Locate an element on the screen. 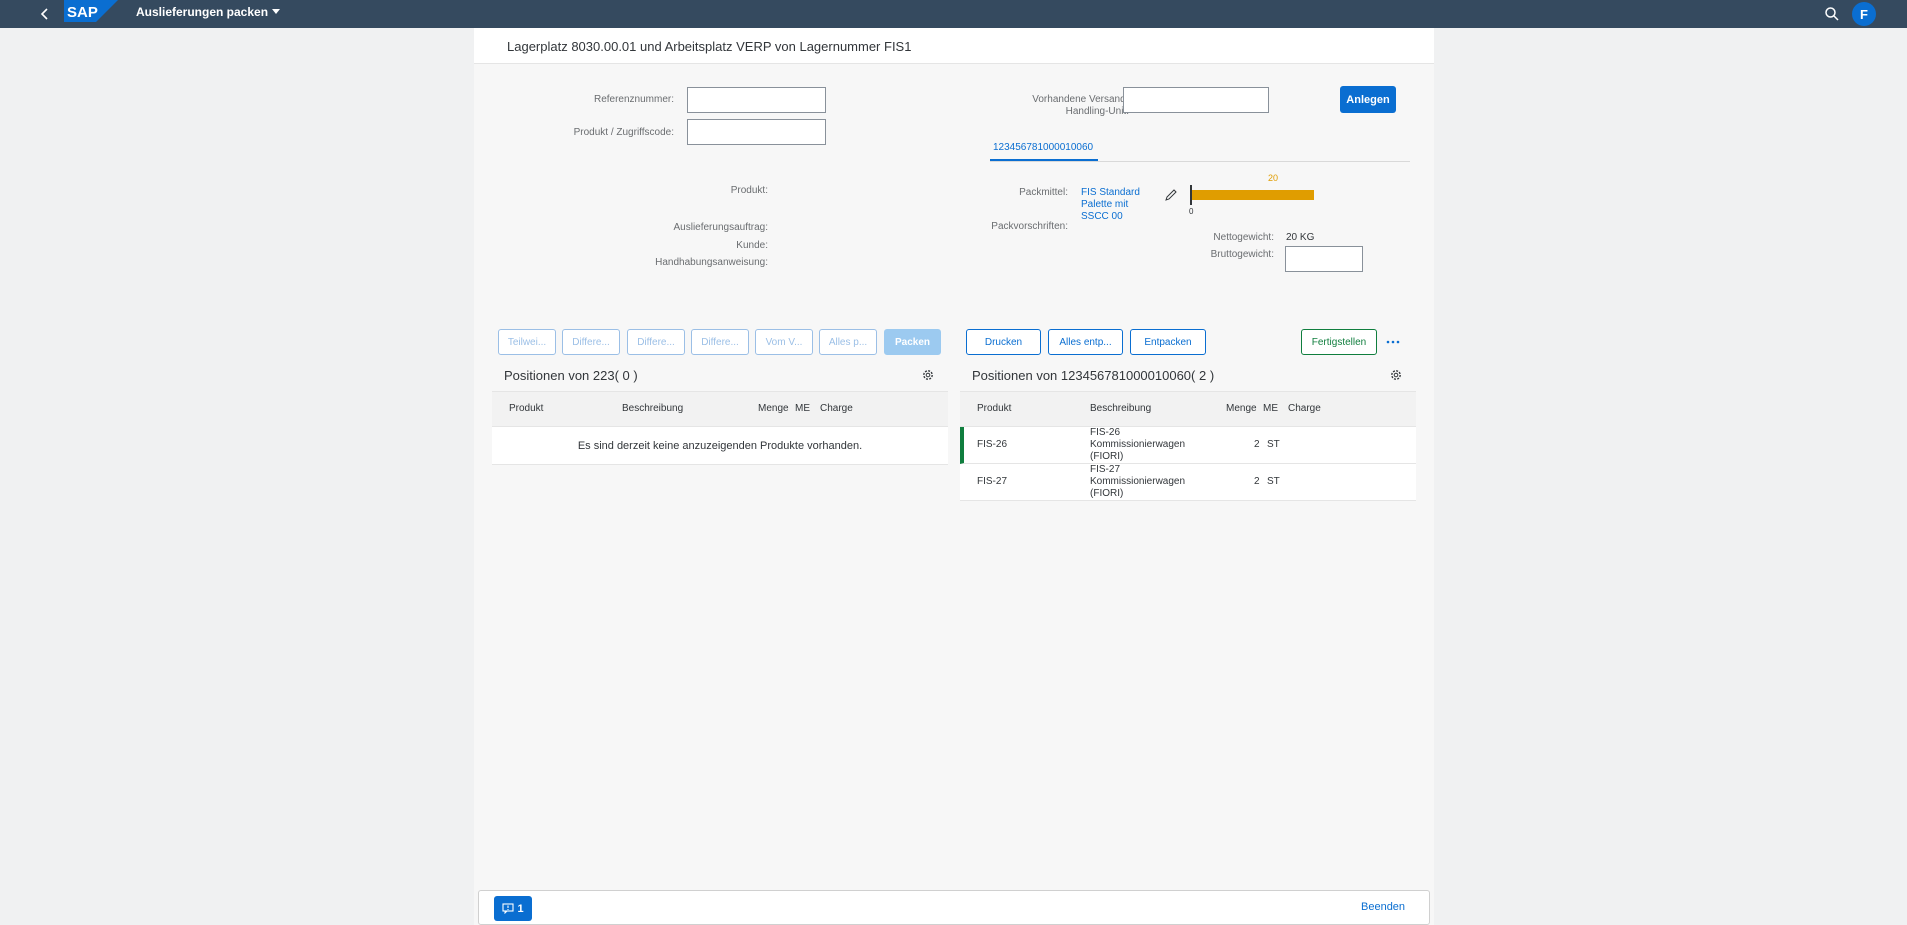  gauge-track is located at coordinates (1252, 195).